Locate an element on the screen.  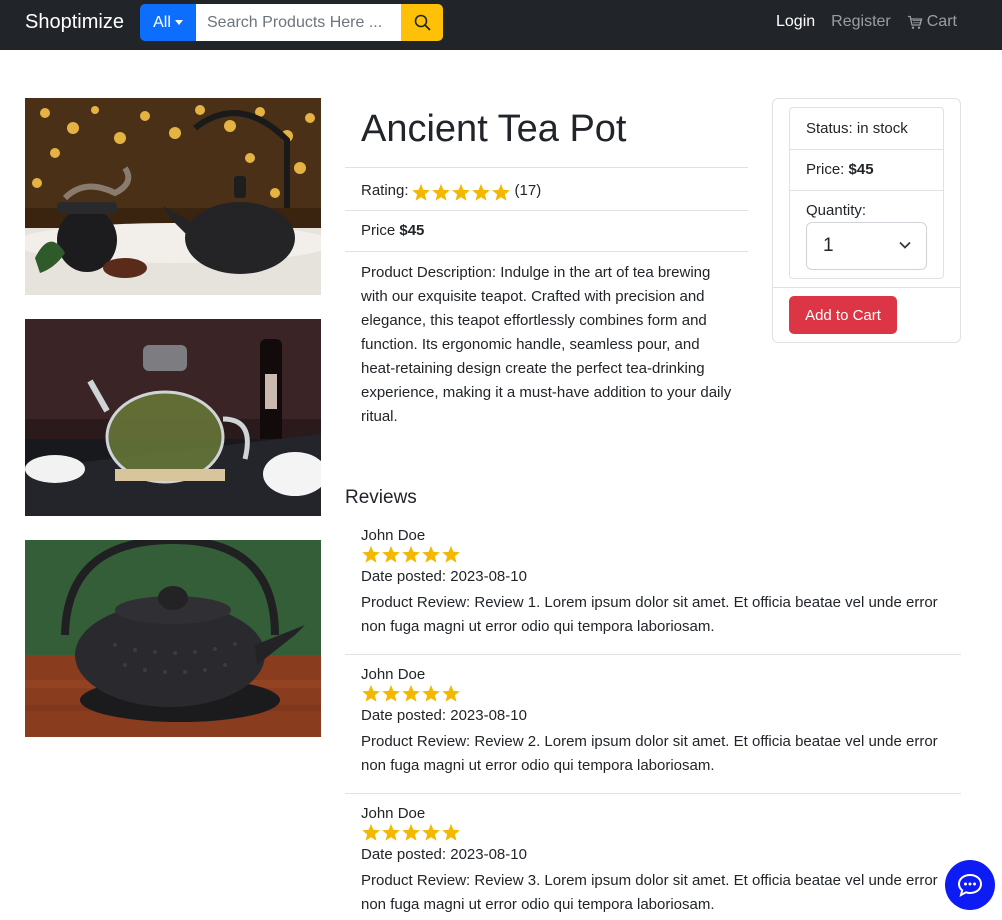
buy-box-price: Price: $45 is located at coordinates (840, 169).